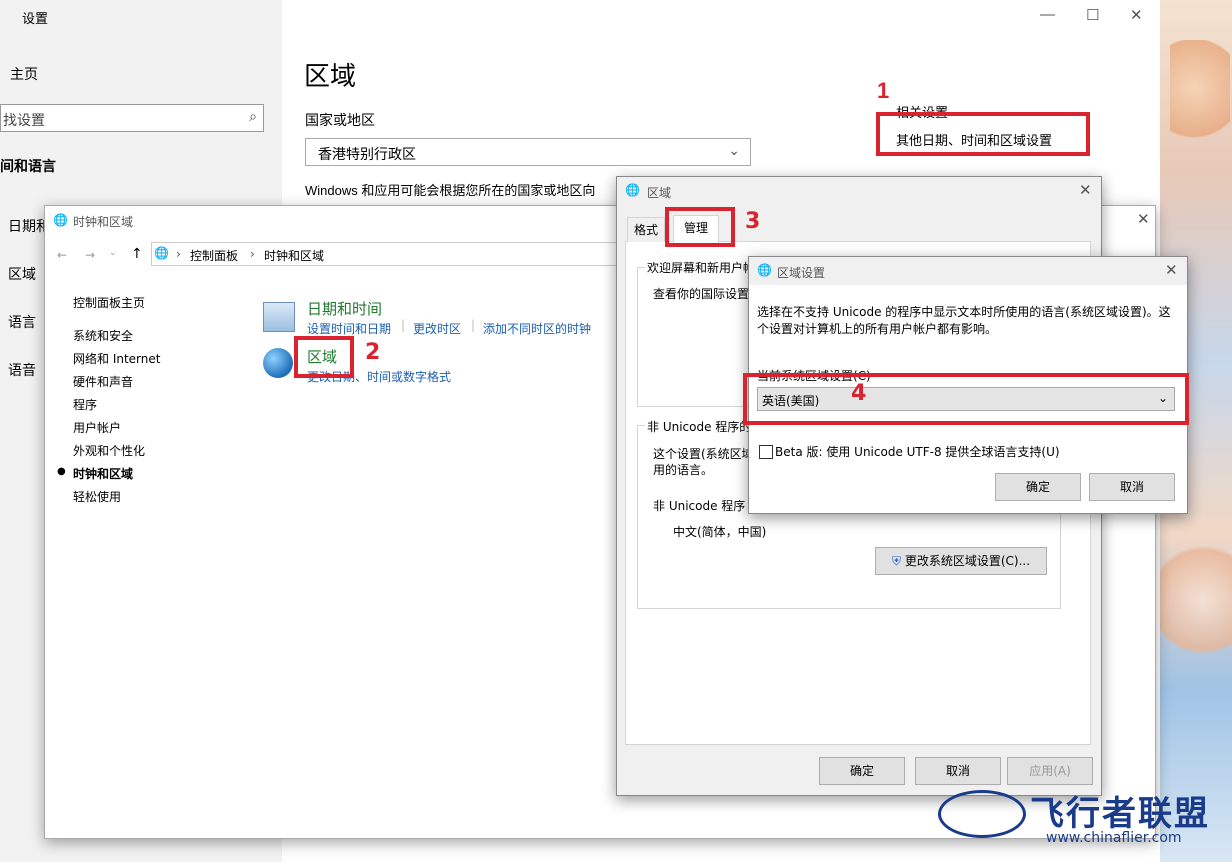 Image resolution: width=1232 pixels, height=862 pixels. What do you see at coordinates (632, 190) in the screenshot?
I see `region-dialog-globe-icon: 🌐` at bounding box center [632, 190].